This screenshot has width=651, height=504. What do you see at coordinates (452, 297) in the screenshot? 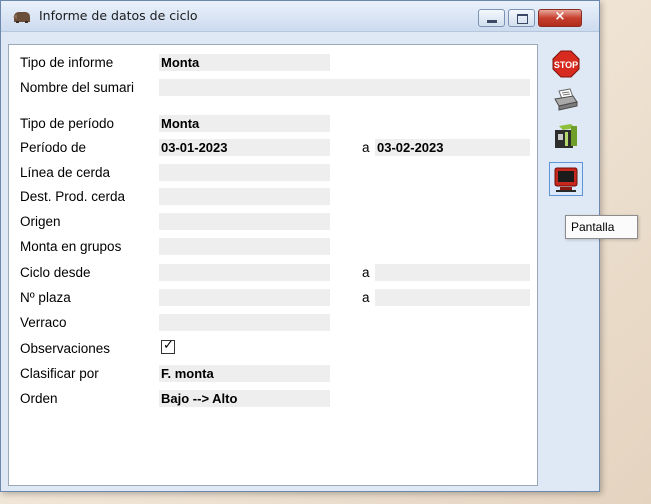
I see `plaza-to-field` at bounding box center [452, 297].